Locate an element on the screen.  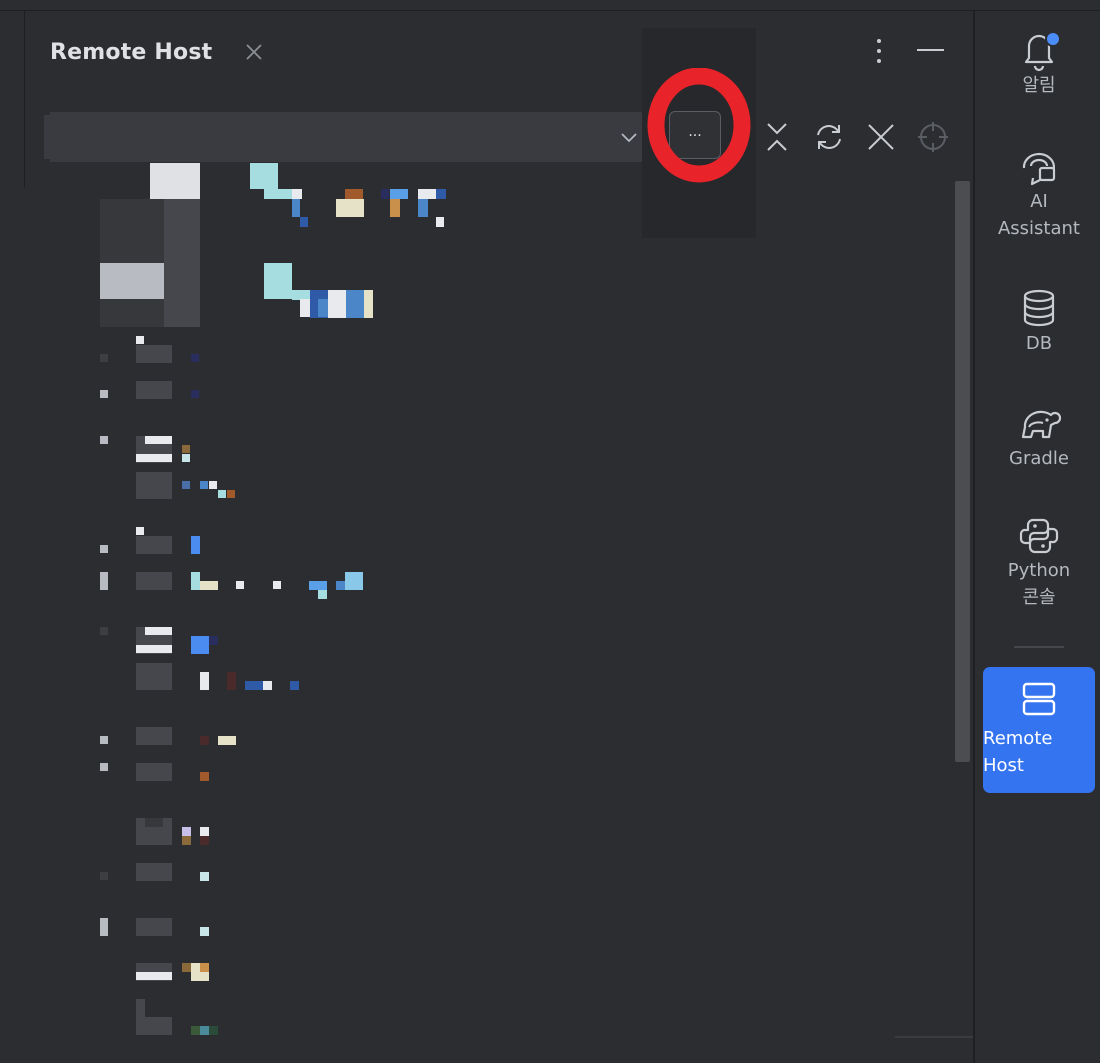
sidebar-item-python-console: Python 콘솔 is located at coordinates (1039, 563).